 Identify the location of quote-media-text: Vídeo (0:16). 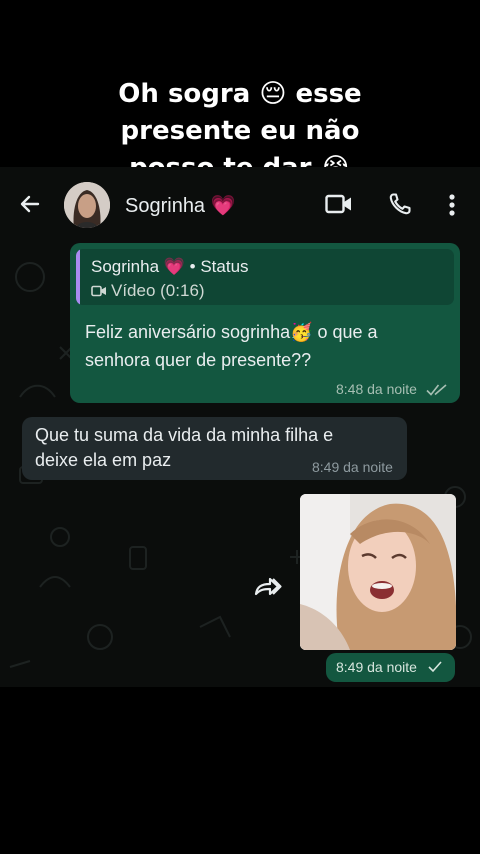
(158, 290).